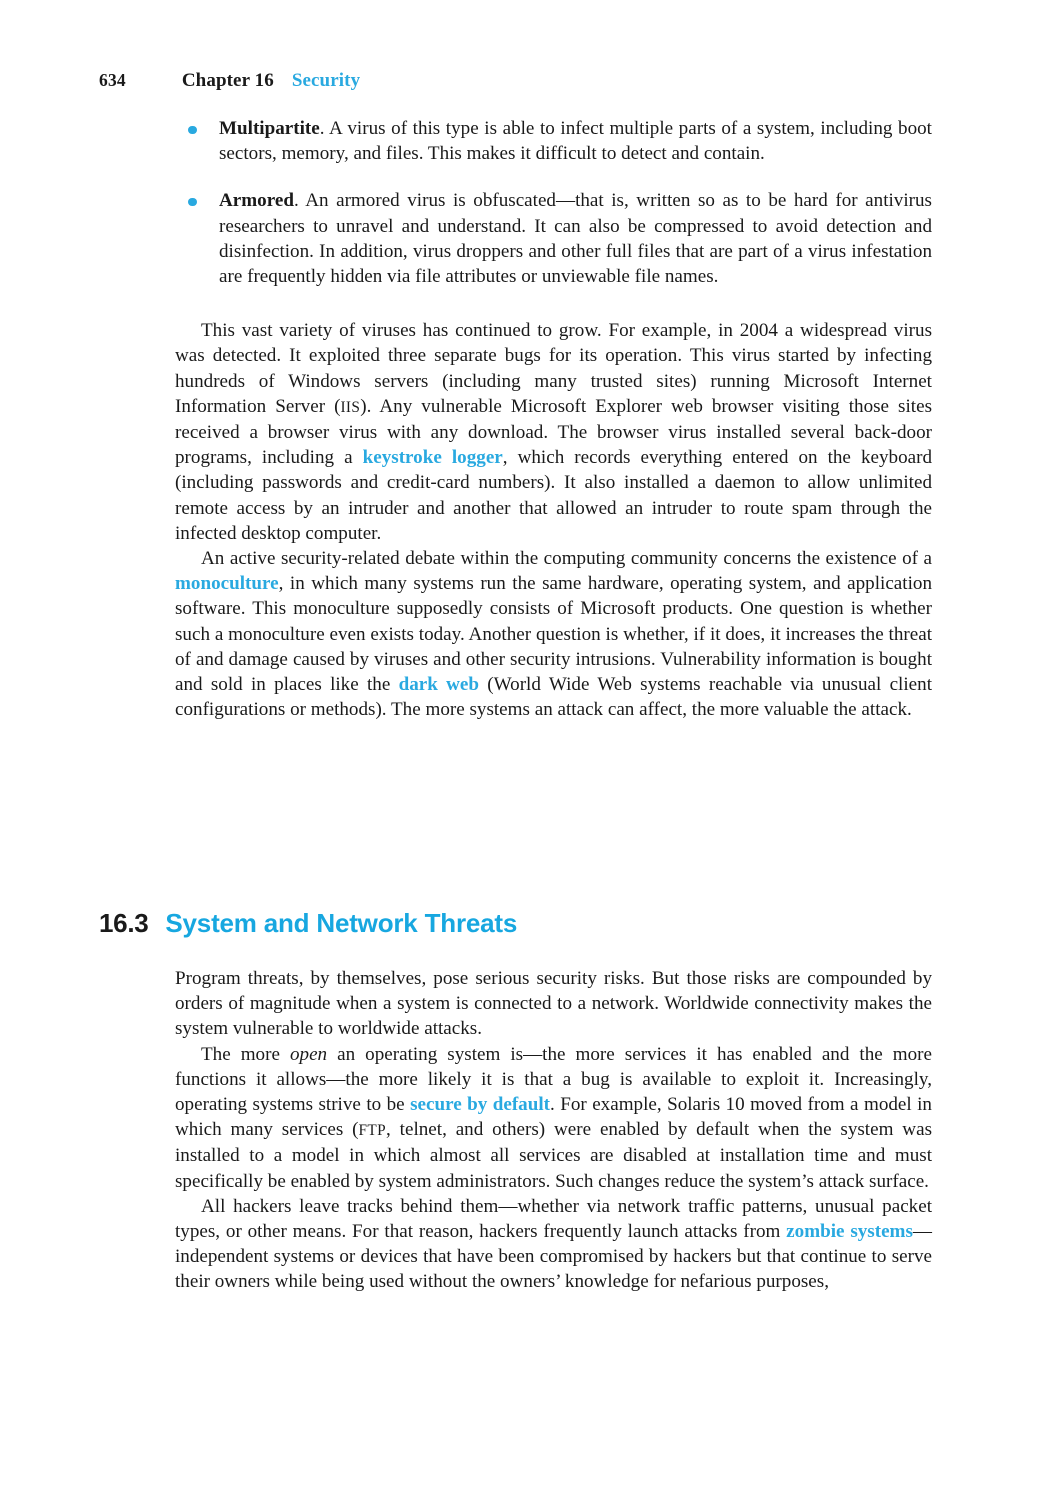 This screenshot has height=1500, width=1050. What do you see at coordinates (439, 685) in the screenshot?
I see `keyword-dark-web: dark web` at bounding box center [439, 685].